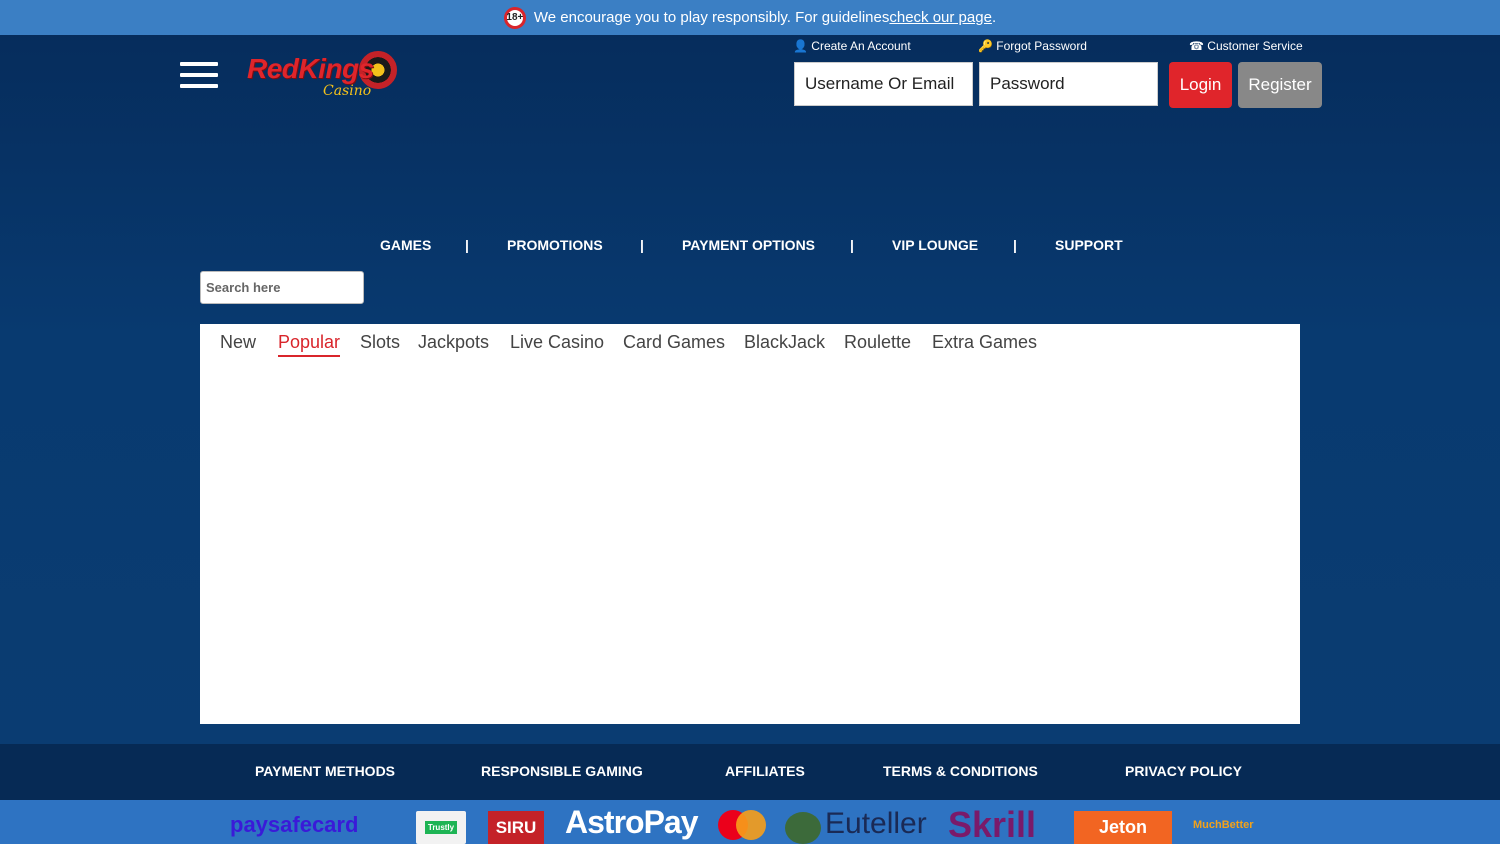  Describe the element at coordinates (852, 46) in the screenshot. I see `create-account-link: 👤 Create An Account` at that location.